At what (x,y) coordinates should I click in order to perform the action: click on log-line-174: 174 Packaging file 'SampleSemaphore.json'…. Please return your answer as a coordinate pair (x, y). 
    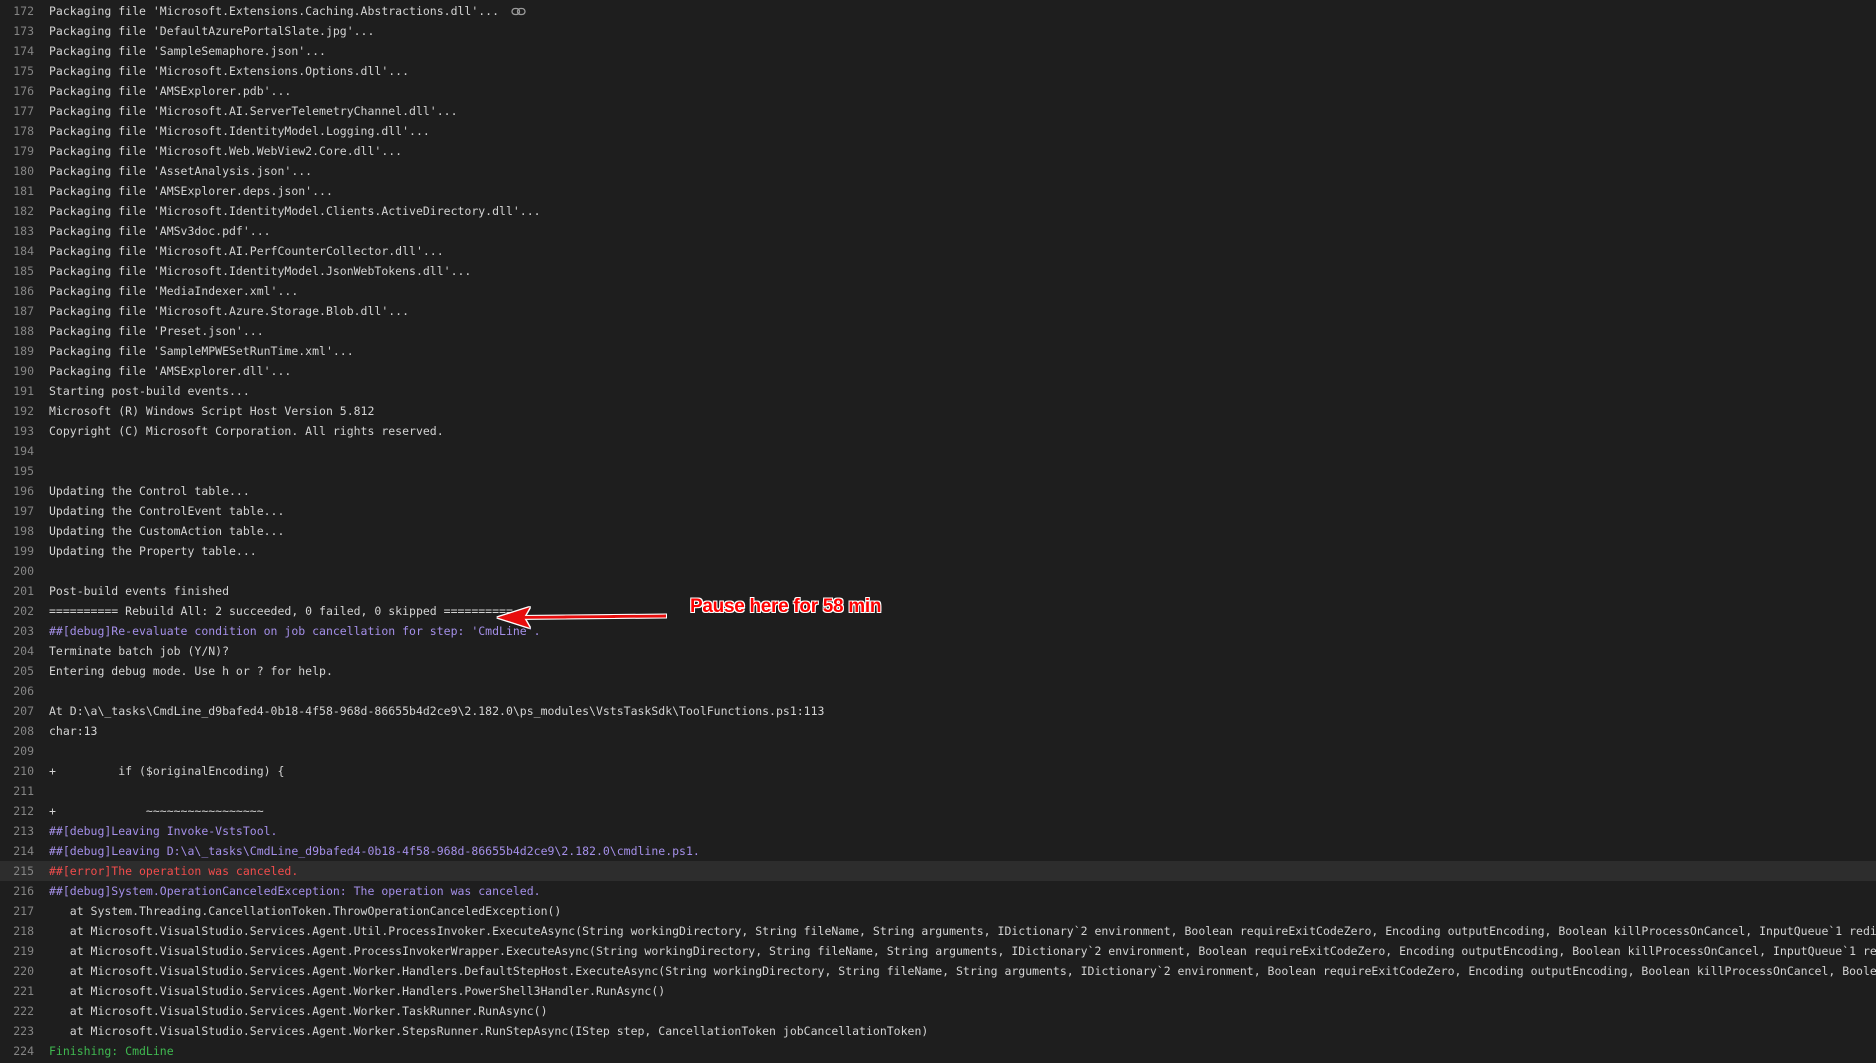
    Looking at the image, I should click on (938, 51).